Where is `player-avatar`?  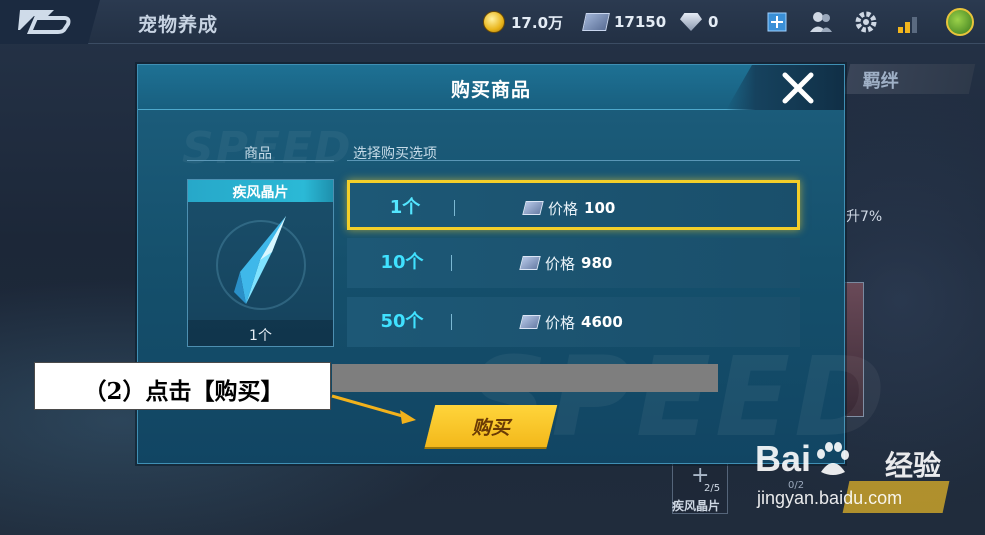 player-avatar is located at coordinates (960, 22).